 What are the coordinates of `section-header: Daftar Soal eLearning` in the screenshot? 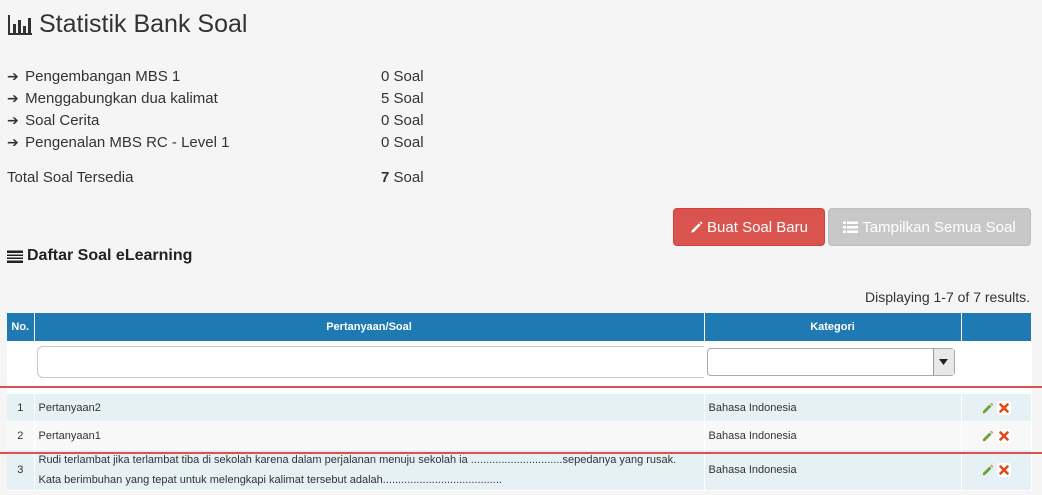 It's located at (99, 256).